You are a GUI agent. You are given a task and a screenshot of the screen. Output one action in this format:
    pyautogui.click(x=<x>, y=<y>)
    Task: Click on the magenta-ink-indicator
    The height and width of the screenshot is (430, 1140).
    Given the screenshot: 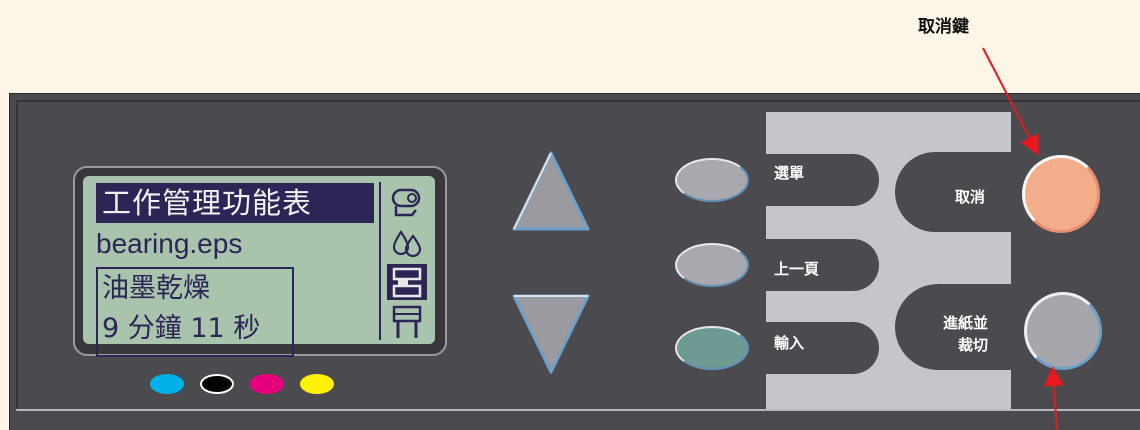 What is the action you would take?
    pyautogui.click(x=267, y=384)
    